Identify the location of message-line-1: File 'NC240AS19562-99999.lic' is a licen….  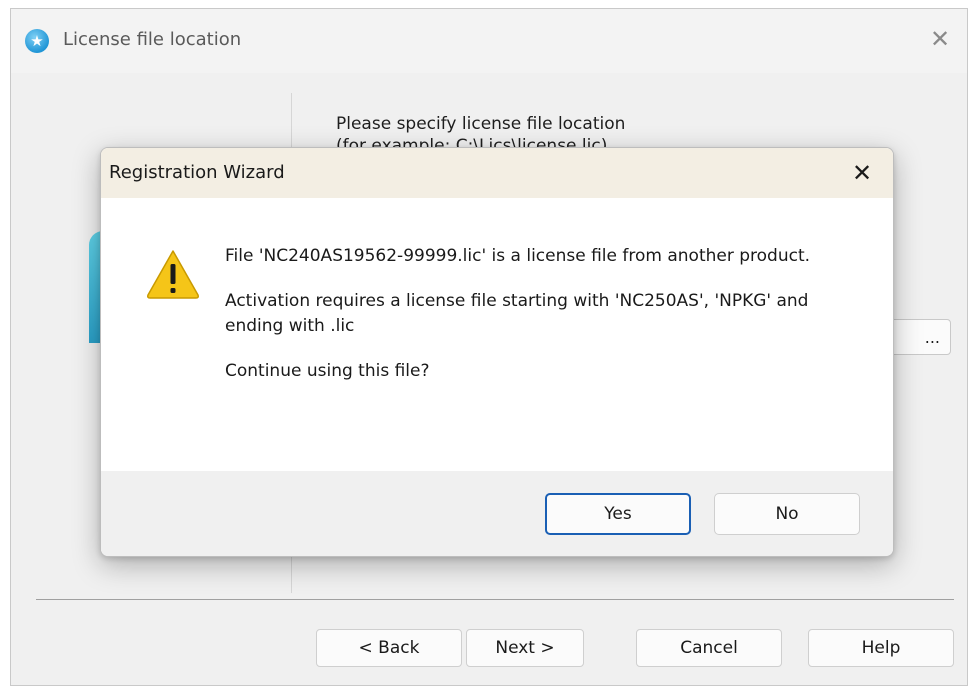
(518, 256).